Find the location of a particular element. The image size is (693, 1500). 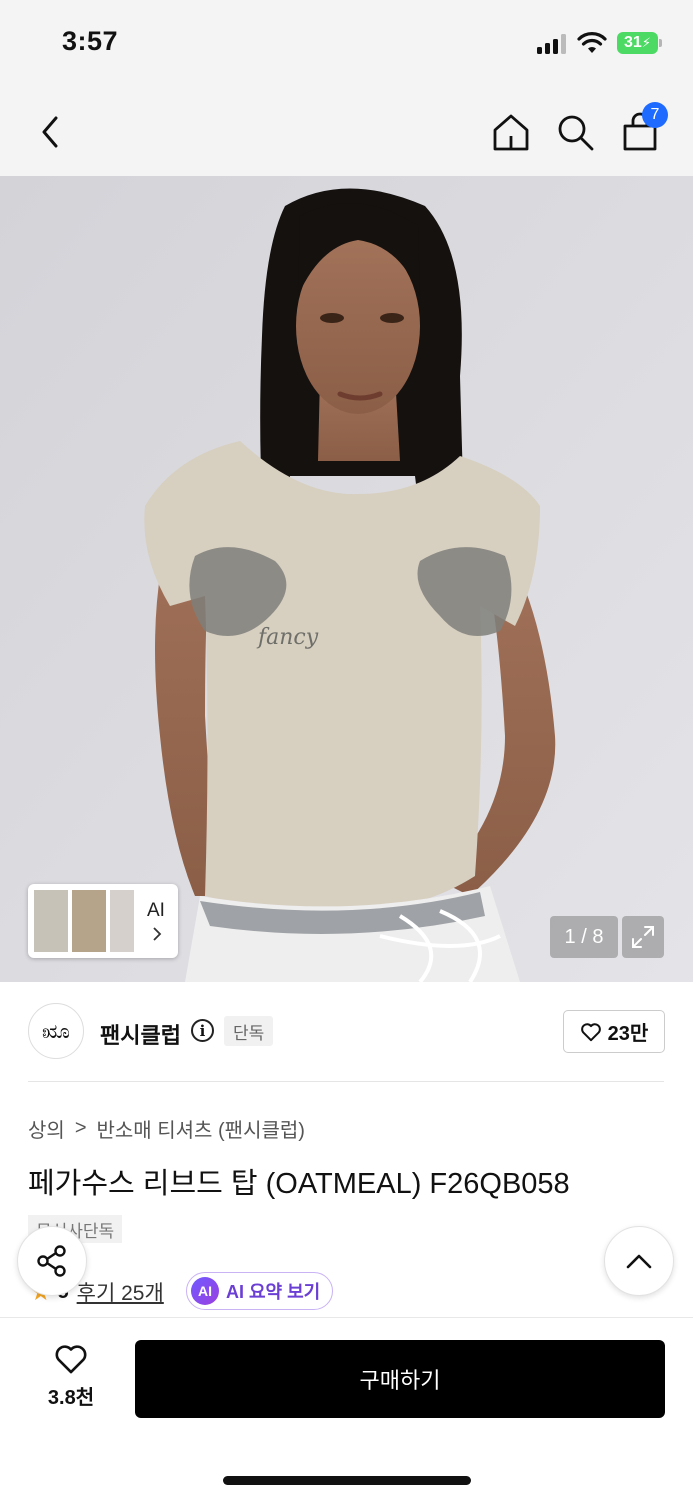

ai-summary-label: AI 요약 보기 is located at coordinates (273, 1292).